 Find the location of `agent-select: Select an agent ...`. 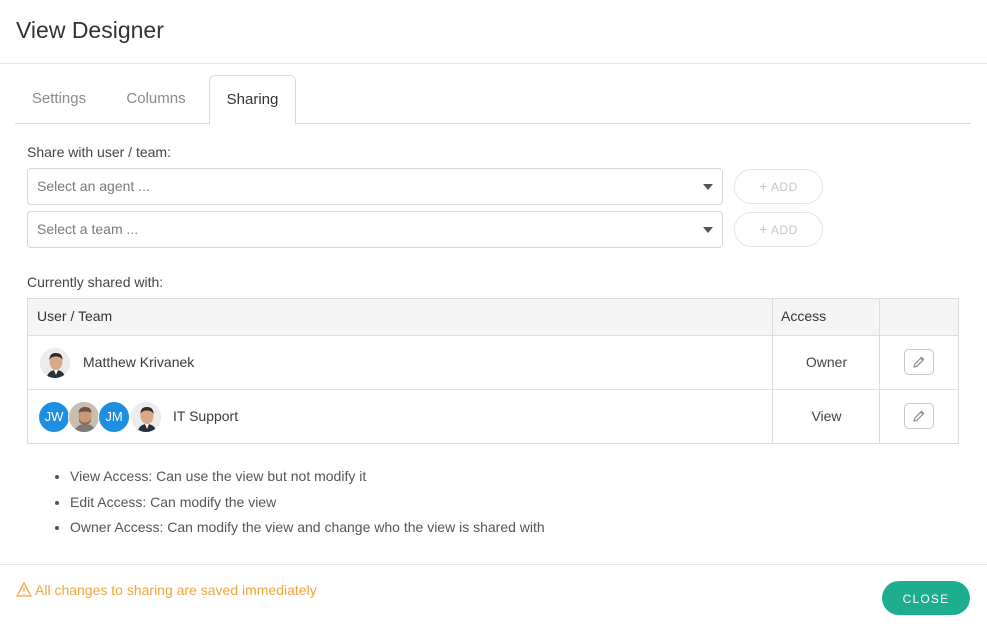

agent-select: Select an agent ... is located at coordinates (375, 186).